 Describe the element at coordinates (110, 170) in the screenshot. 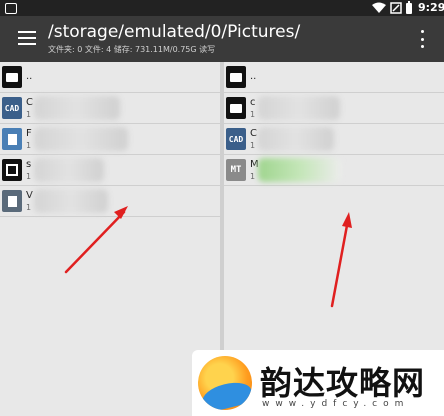

I see `list-item: s 1` at that location.